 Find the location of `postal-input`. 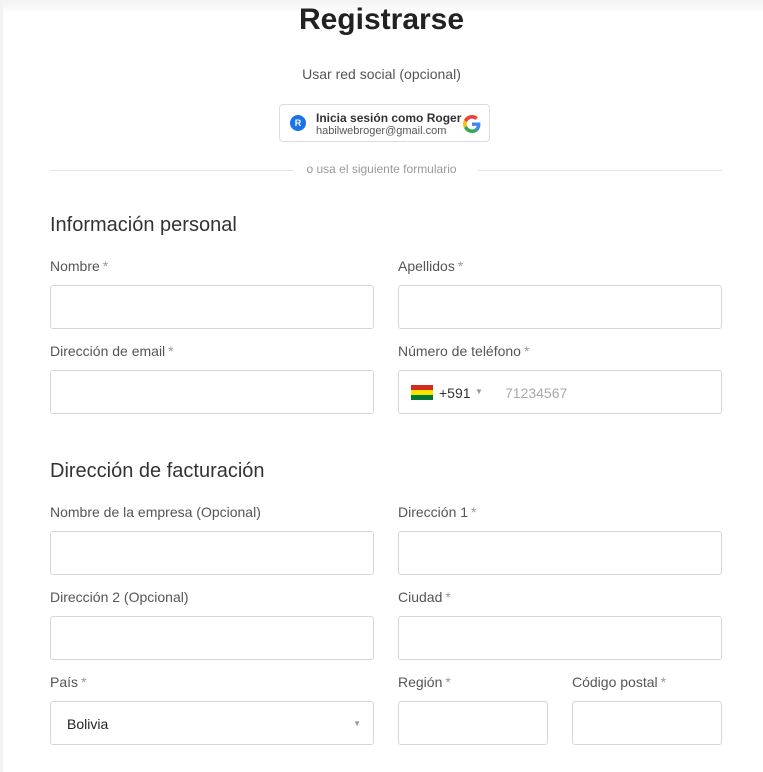

postal-input is located at coordinates (647, 723).